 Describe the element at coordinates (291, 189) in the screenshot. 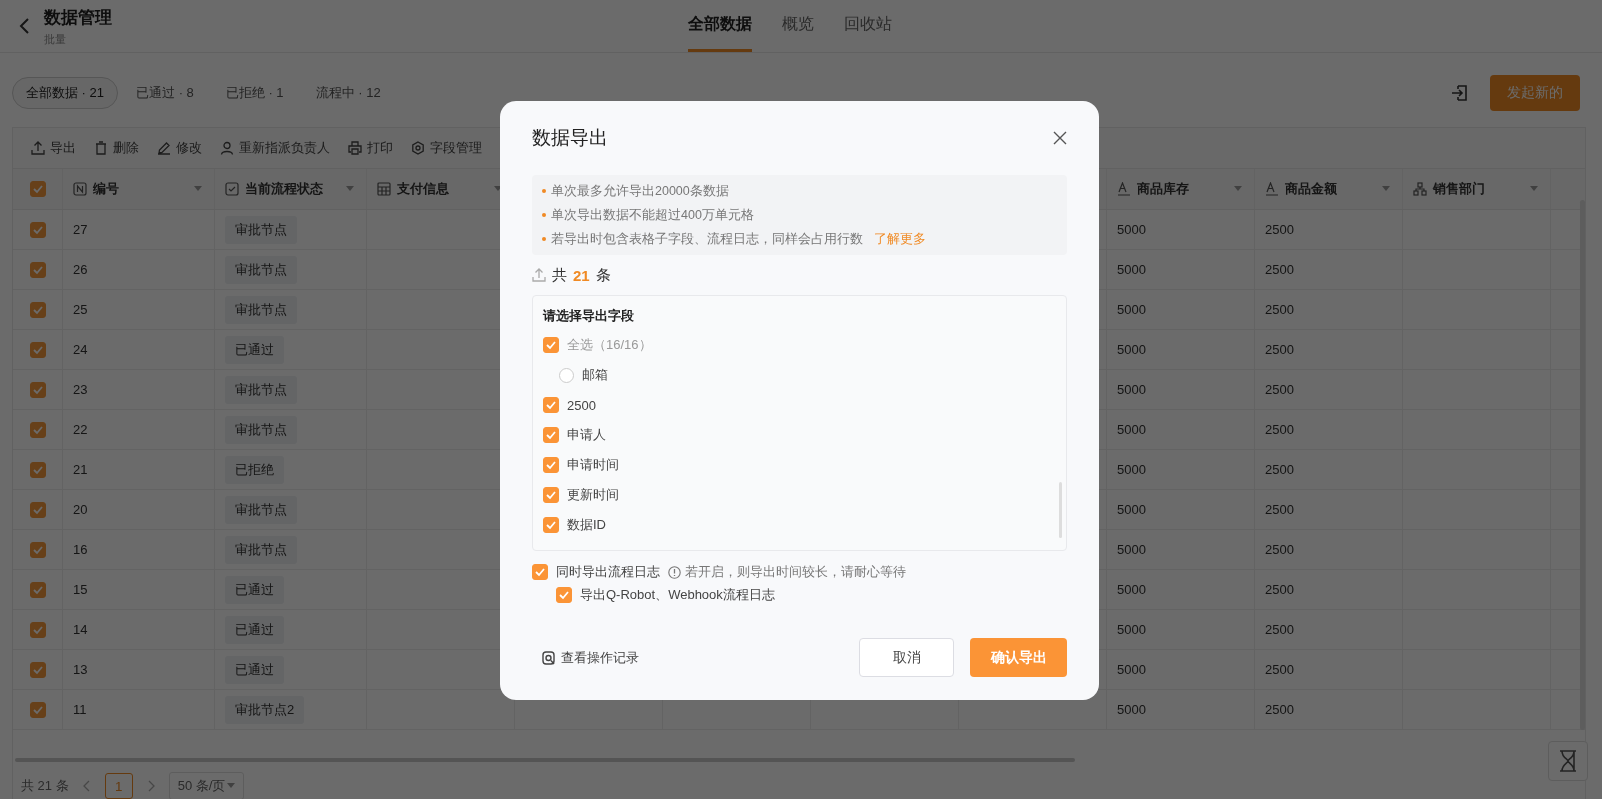

I see `column-header: 当前流程状态` at that location.